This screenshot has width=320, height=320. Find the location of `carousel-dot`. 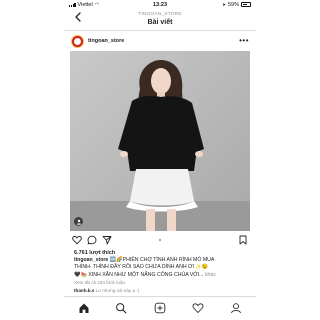

carousel-dot is located at coordinates (160, 240).